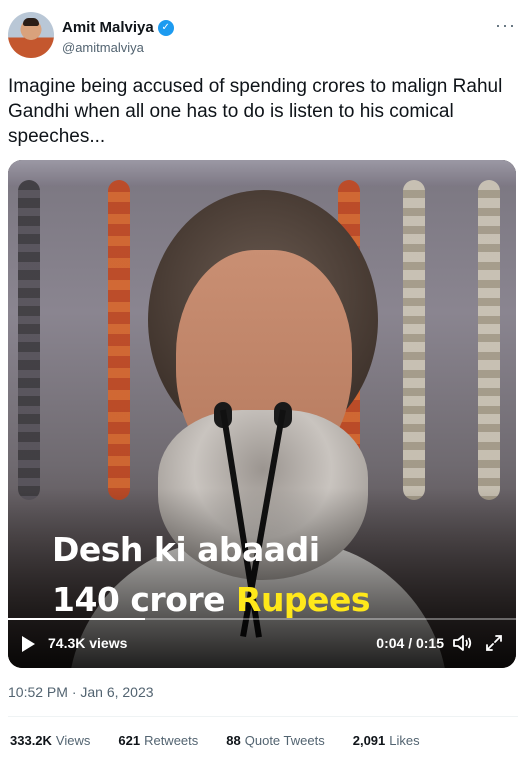 This screenshot has width=528, height=759. What do you see at coordinates (81, 692) in the screenshot?
I see `tweet-timestamp: 10:52 PM · Jan 6, 2023` at bounding box center [81, 692].